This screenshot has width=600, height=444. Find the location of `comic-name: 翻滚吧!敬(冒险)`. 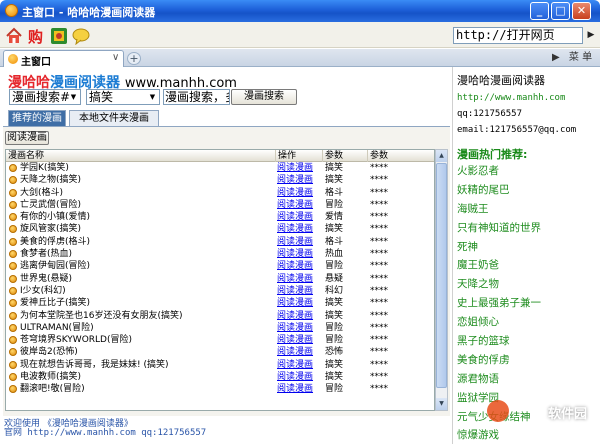

comic-name: 翻滚吧!敬(冒险) is located at coordinates (52, 389).